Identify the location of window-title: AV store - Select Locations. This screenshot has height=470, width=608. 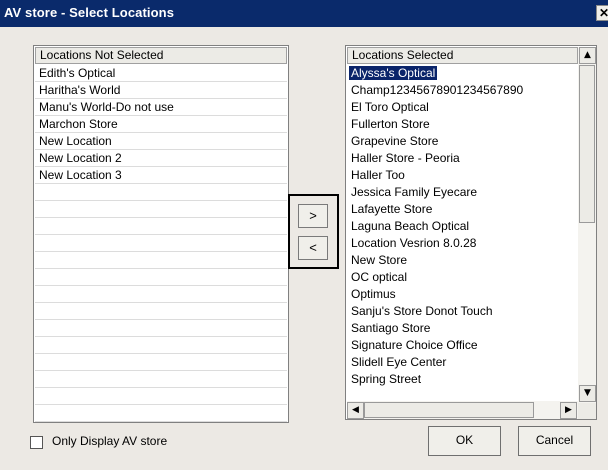
(89, 12).